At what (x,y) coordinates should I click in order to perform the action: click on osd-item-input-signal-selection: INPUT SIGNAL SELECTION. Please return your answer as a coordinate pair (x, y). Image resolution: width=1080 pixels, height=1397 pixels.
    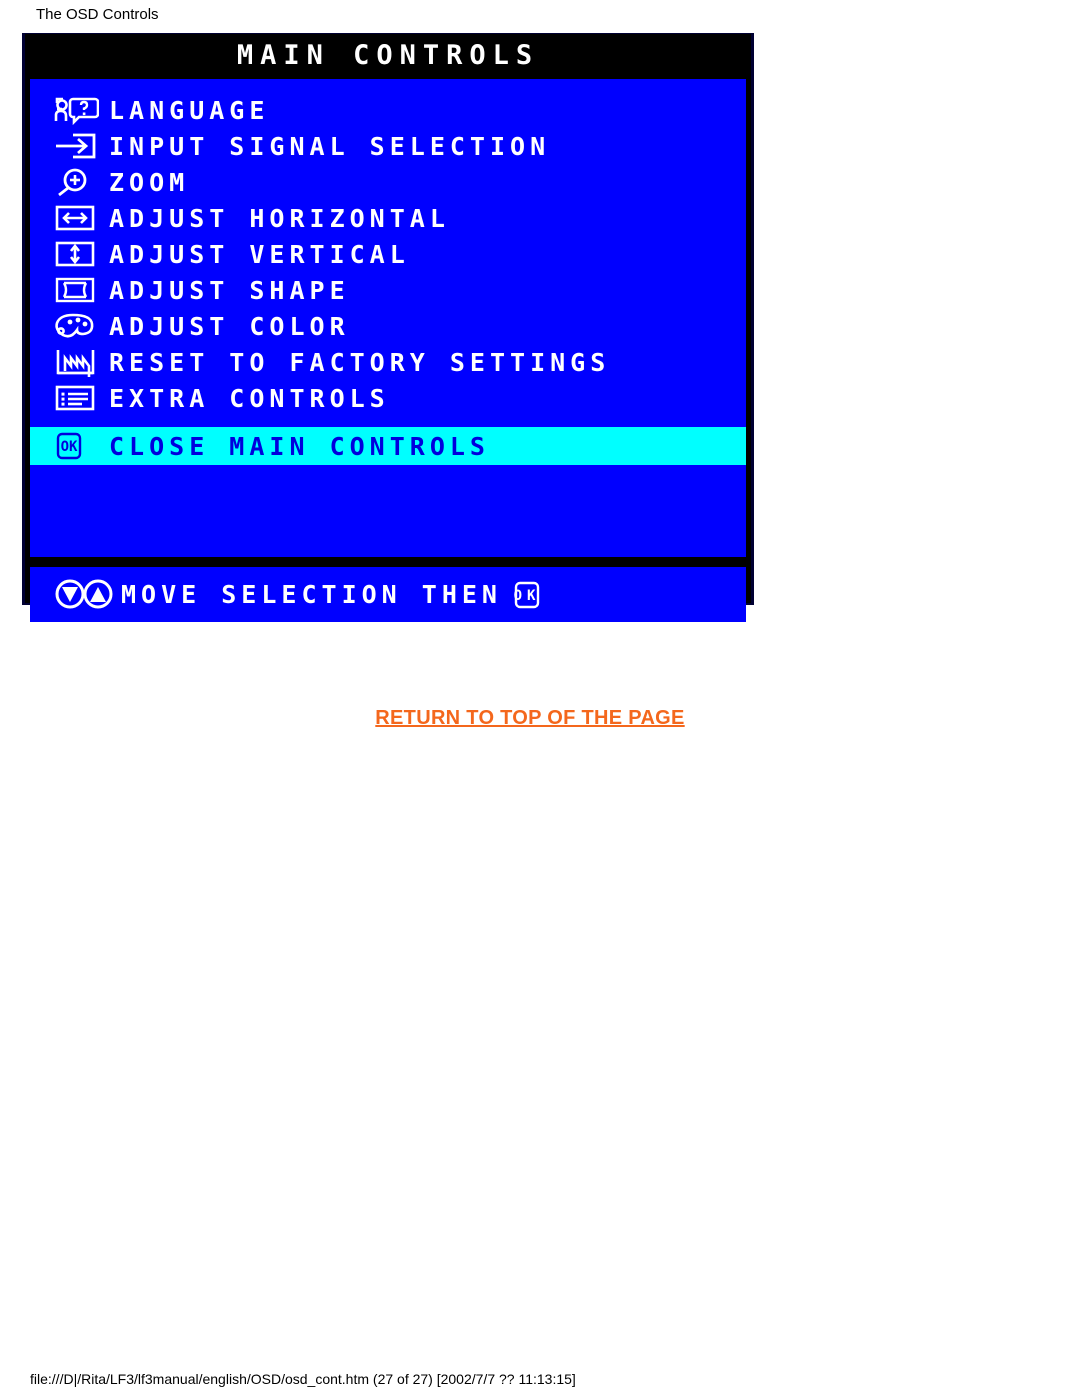
    Looking at the image, I should click on (388, 146).